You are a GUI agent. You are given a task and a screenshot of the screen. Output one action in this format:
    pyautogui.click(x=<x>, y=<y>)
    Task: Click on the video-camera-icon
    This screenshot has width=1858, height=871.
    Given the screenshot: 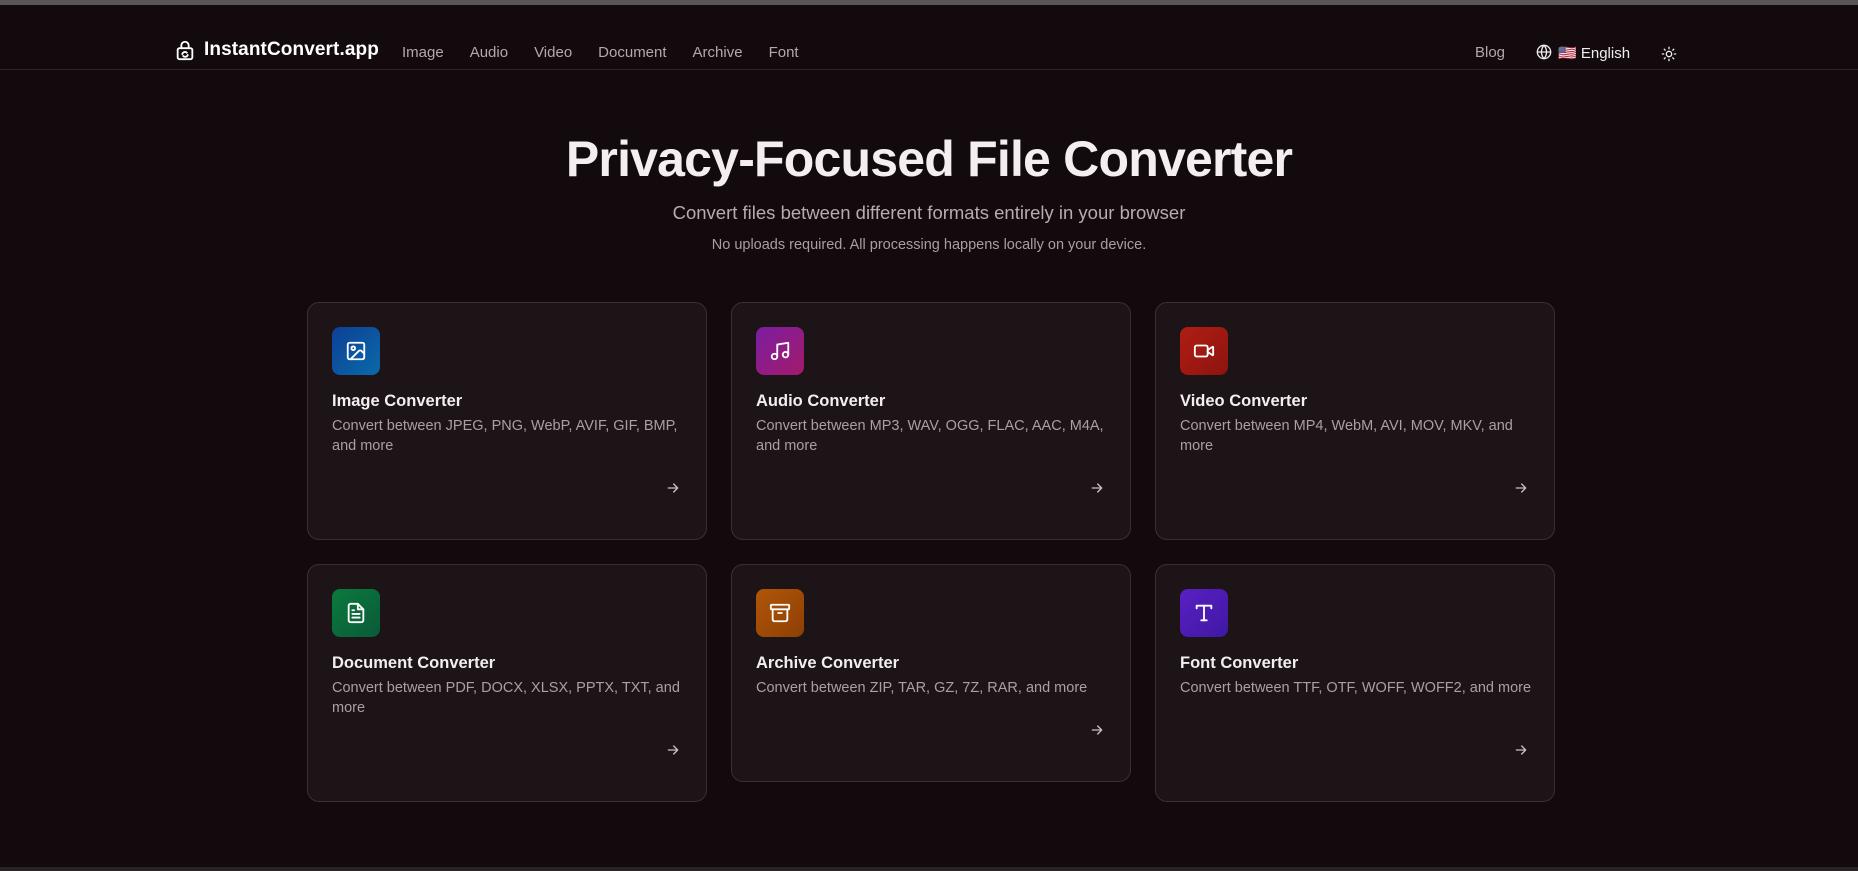 What is the action you would take?
    pyautogui.click(x=1204, y=351)
    